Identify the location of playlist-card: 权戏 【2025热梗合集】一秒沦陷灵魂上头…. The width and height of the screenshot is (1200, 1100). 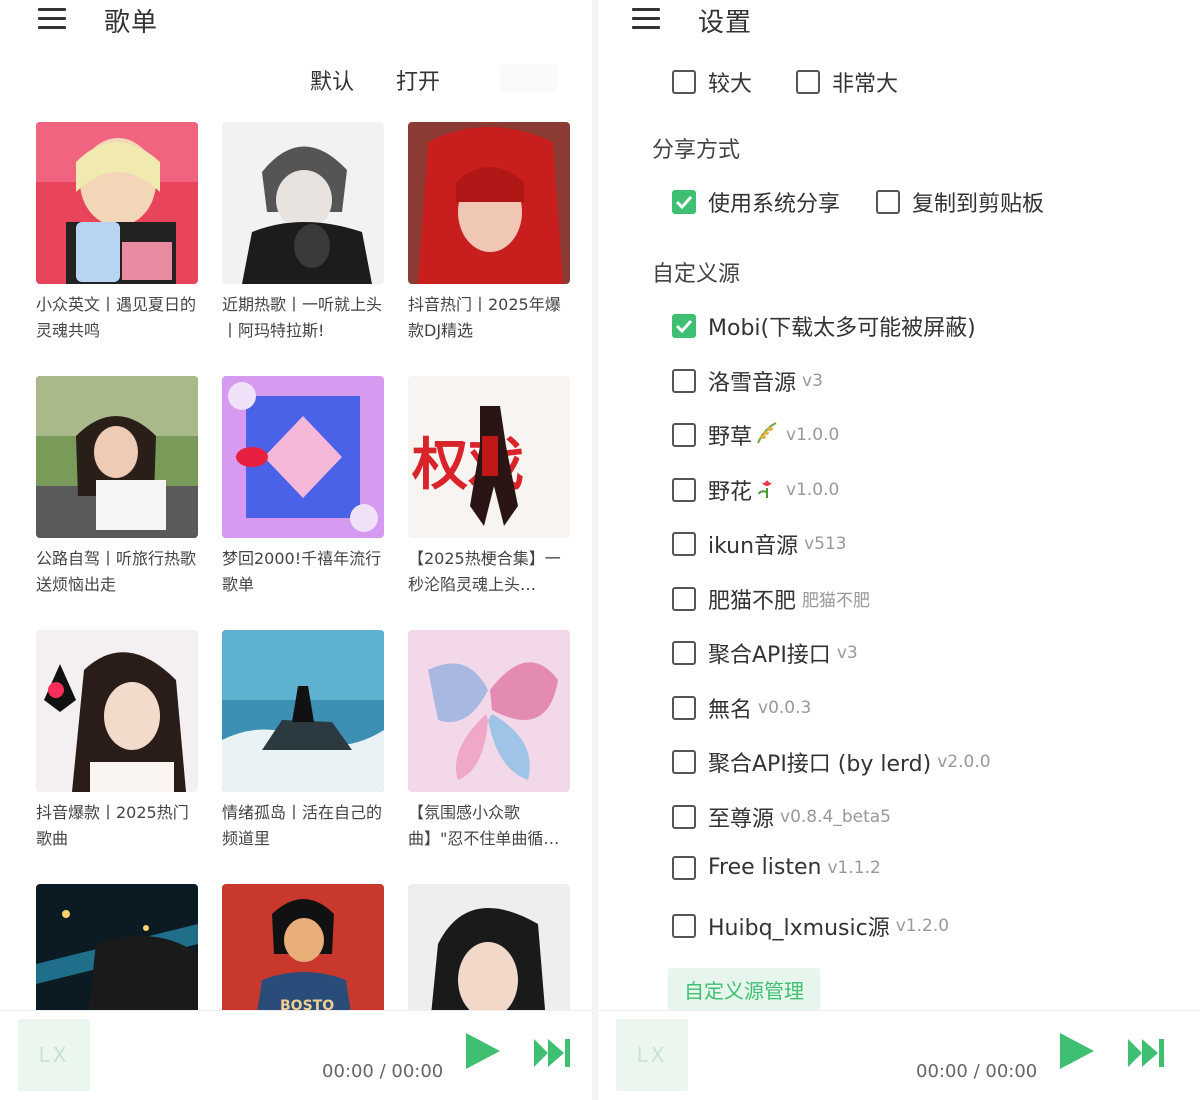
(489, 487).